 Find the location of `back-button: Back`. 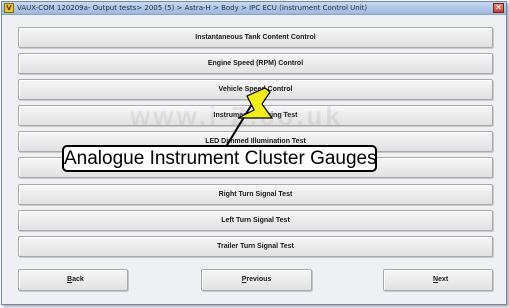

back-button: Back is located at coordinates (73, 280).